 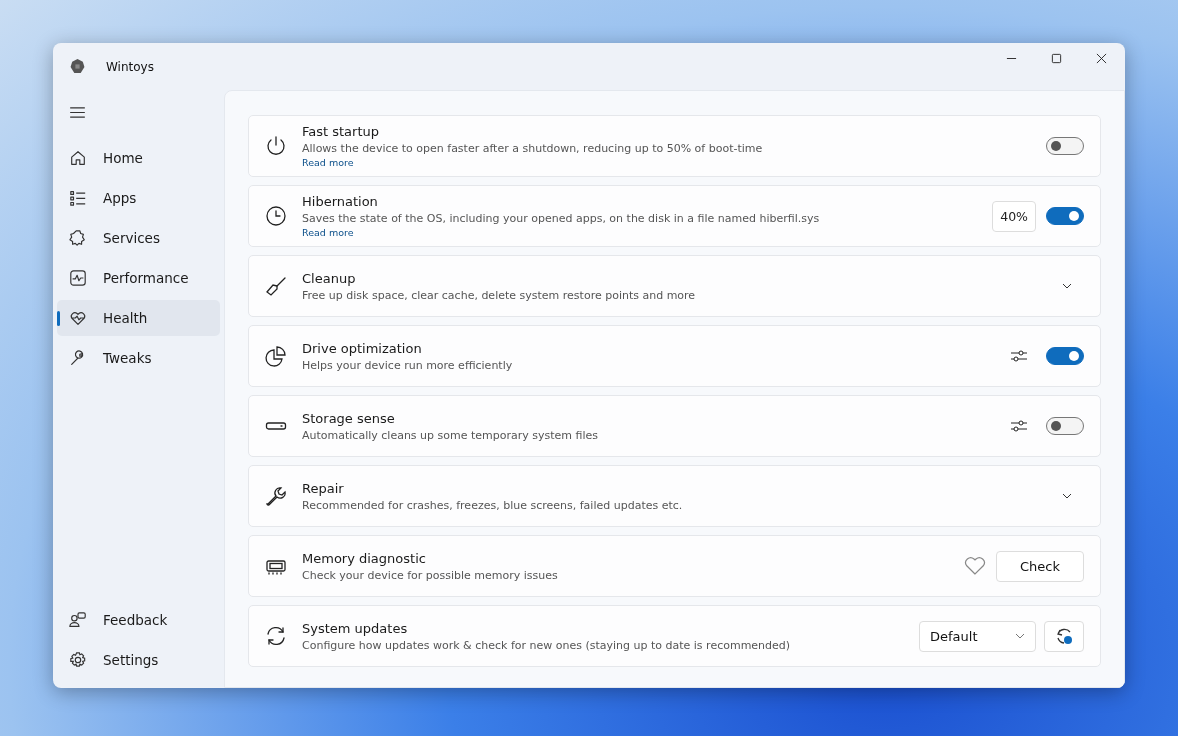 What do you see at coordinates (1056, 58) in the screenshot?
I see `maximize-icon` at bounding box center [1056, 58].